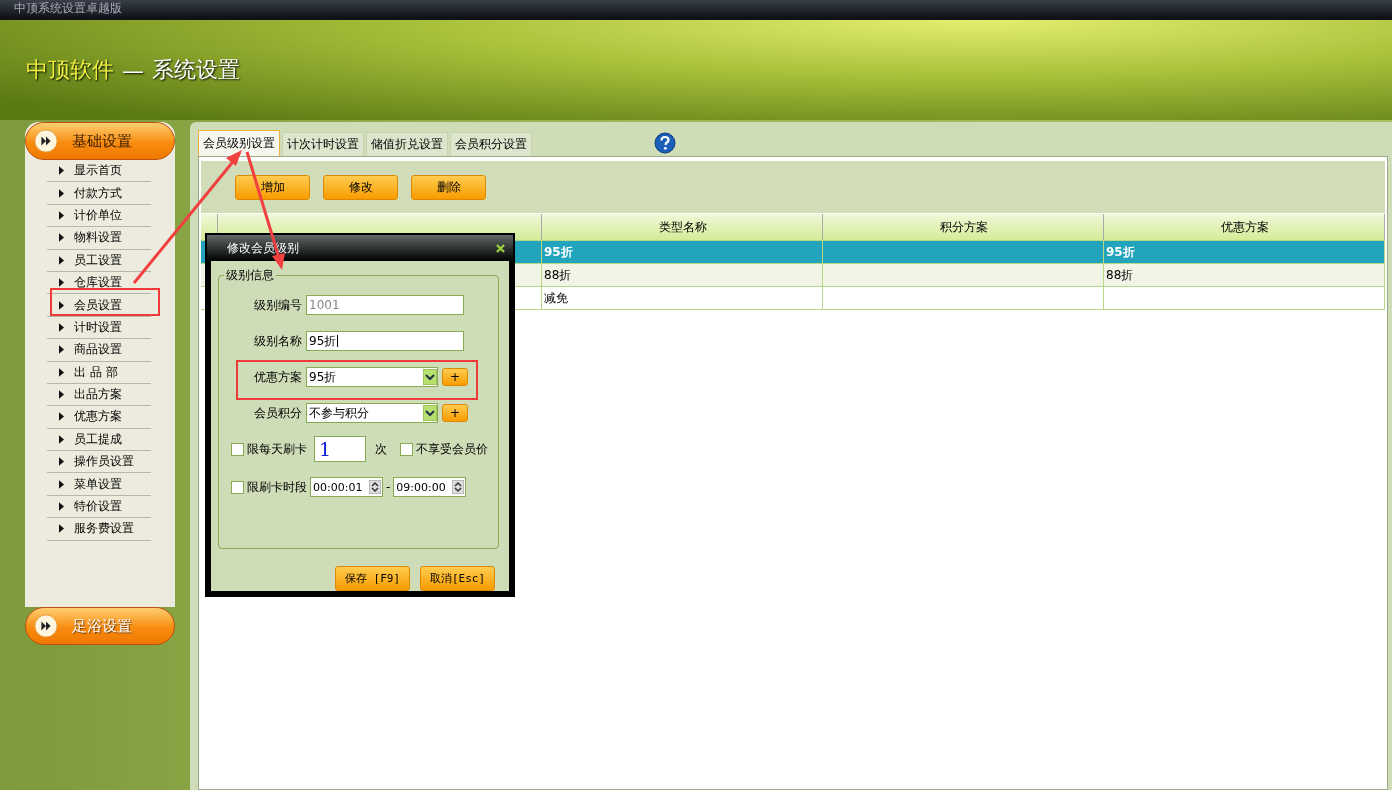 Image resolution: width=1392 pixels, height=790 pixels. I want to click on toolbar-button: 增加, so click(272, 187).